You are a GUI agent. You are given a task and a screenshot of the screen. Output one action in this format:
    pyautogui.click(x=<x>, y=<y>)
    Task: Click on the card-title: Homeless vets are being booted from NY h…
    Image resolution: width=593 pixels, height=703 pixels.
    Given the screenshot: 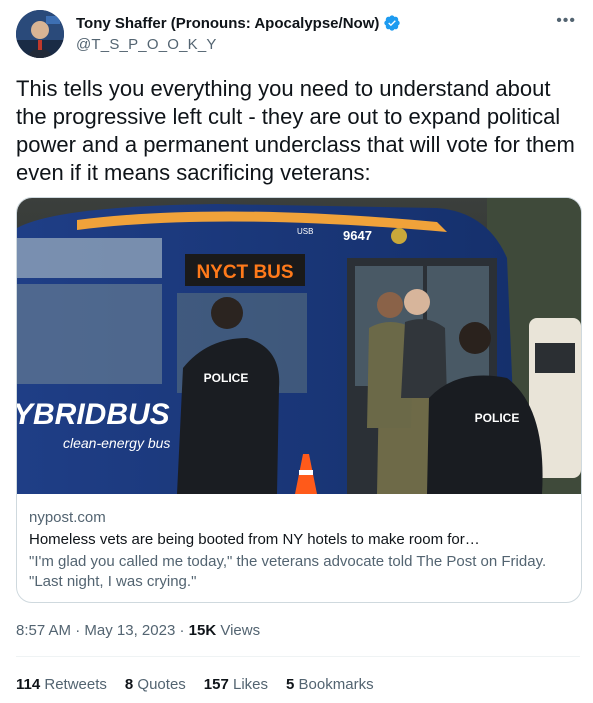 What is the action you would take?
    pyautogui.click(x=299, y=540)
    